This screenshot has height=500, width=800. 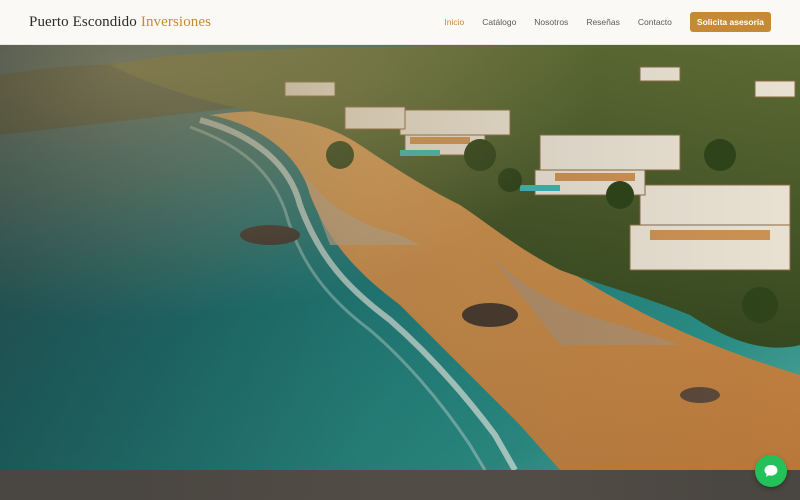 I want to click on brand-name-accent: Inversiones, so click(x=176, y=21).